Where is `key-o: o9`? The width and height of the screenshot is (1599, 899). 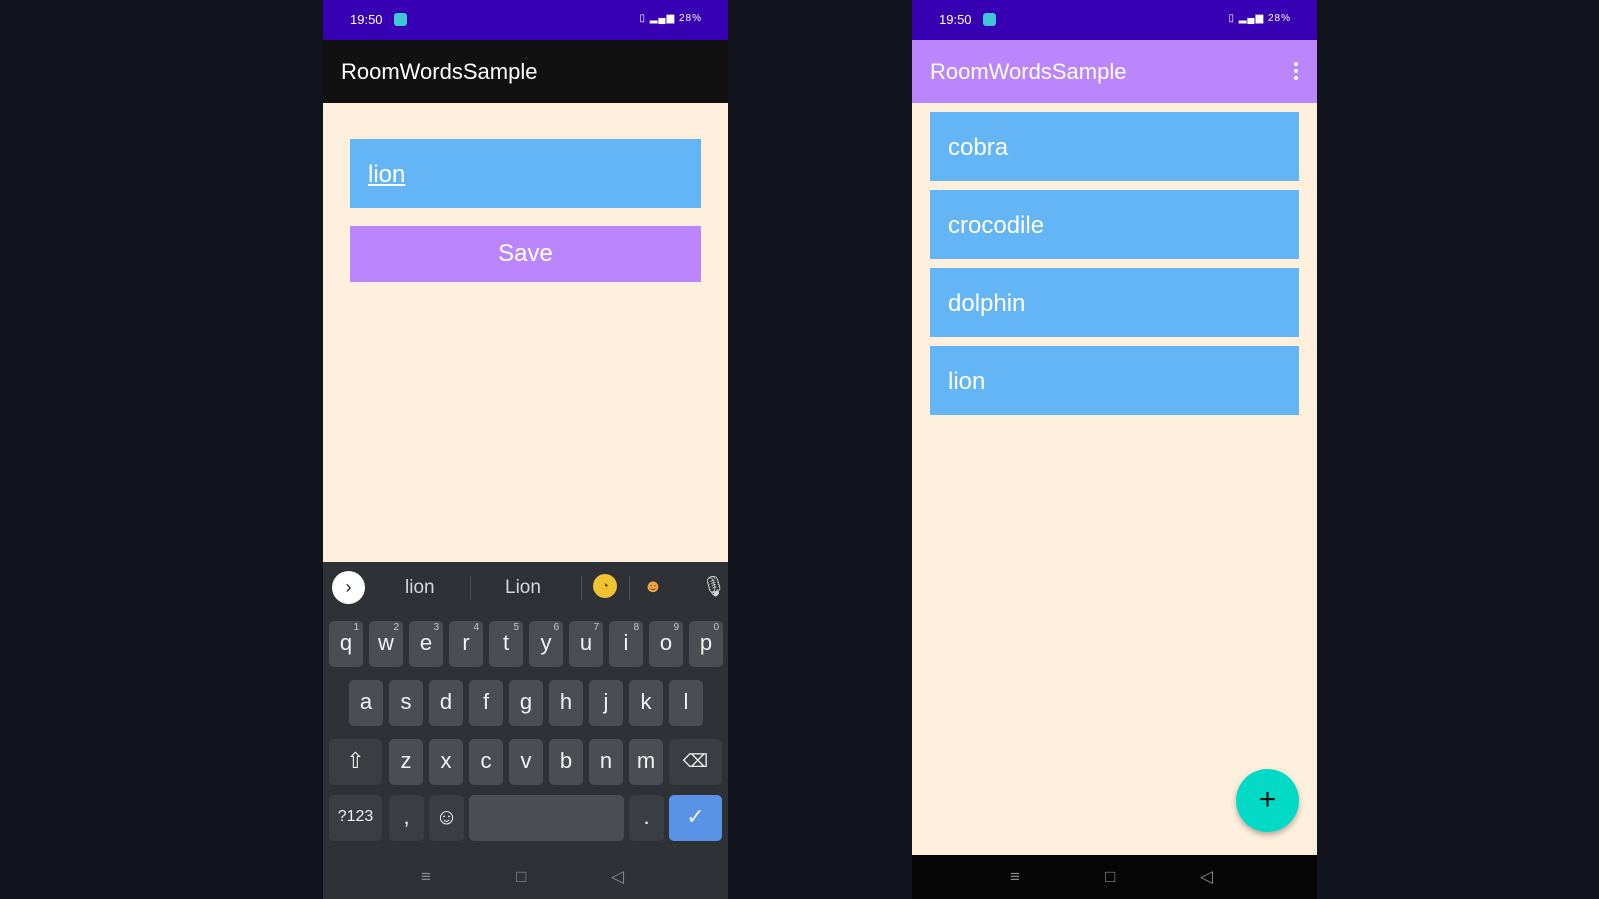
key-o: o9 is located at coordinates (666, 644).